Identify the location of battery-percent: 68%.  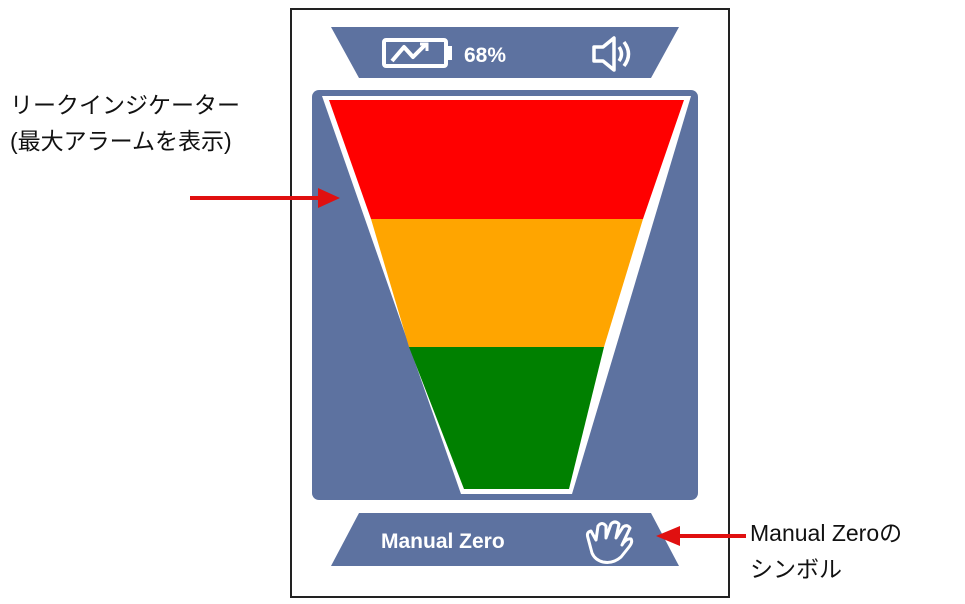
(485, 55).